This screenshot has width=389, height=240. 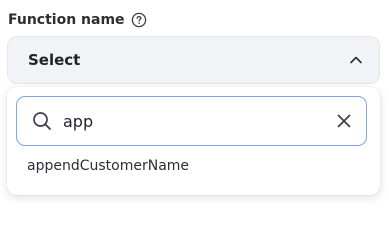 I want to click on field-label-row: Function name, so click(x=77, y=20).